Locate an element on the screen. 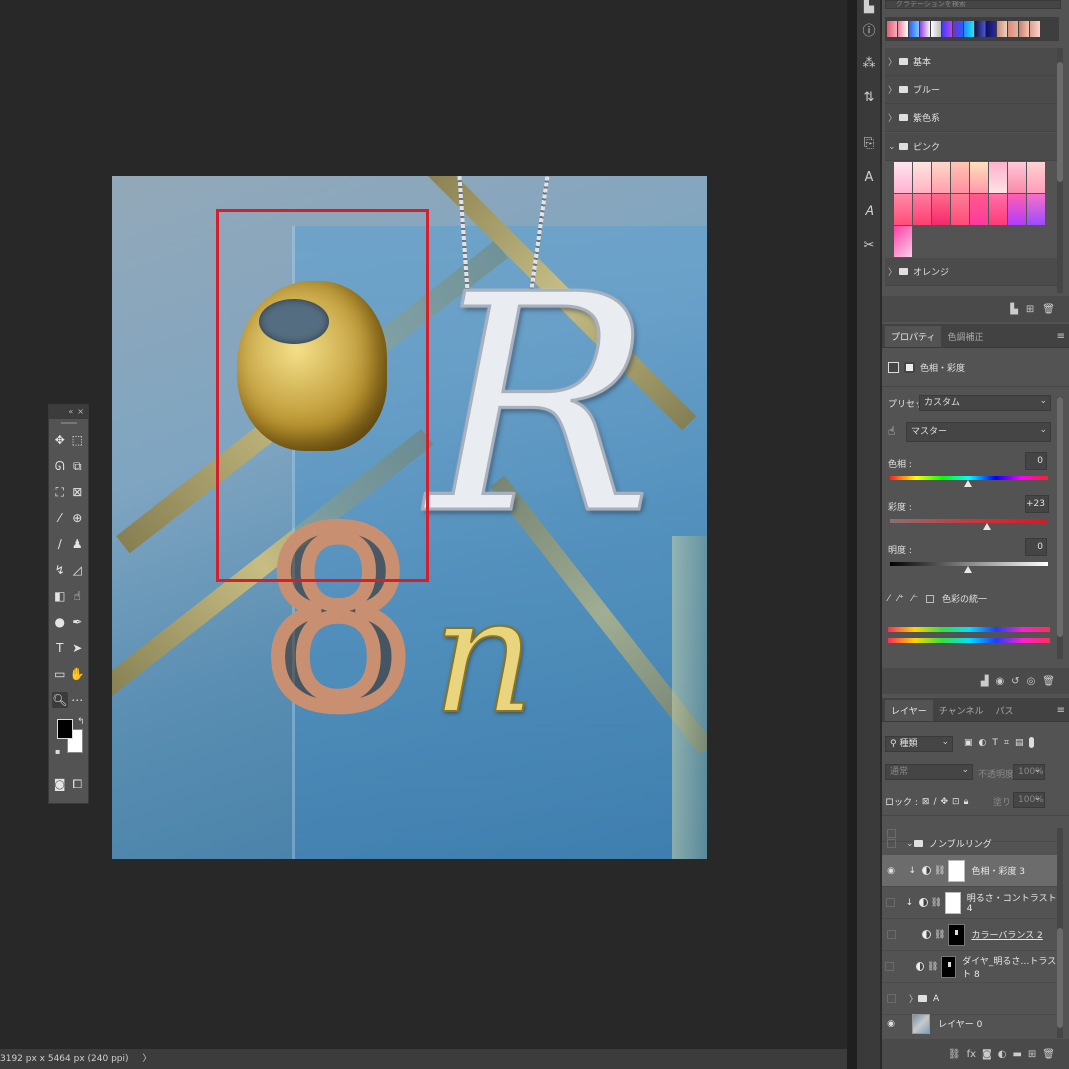 This screenshot has width=1069, height=1069. frame-tool-icon: ⊠ is located at coordinates (77, 492).